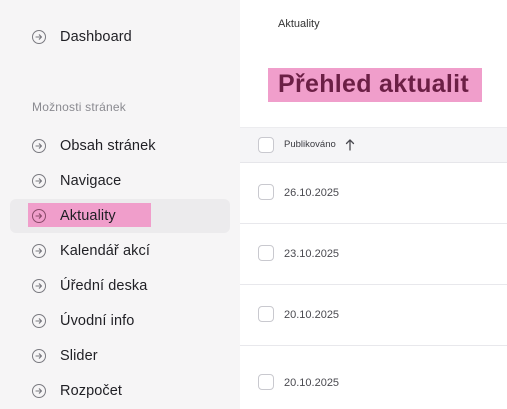  Describe the element at coordinates (266, 145) in the screenshot. I see `select-all-checkbox` at that location.